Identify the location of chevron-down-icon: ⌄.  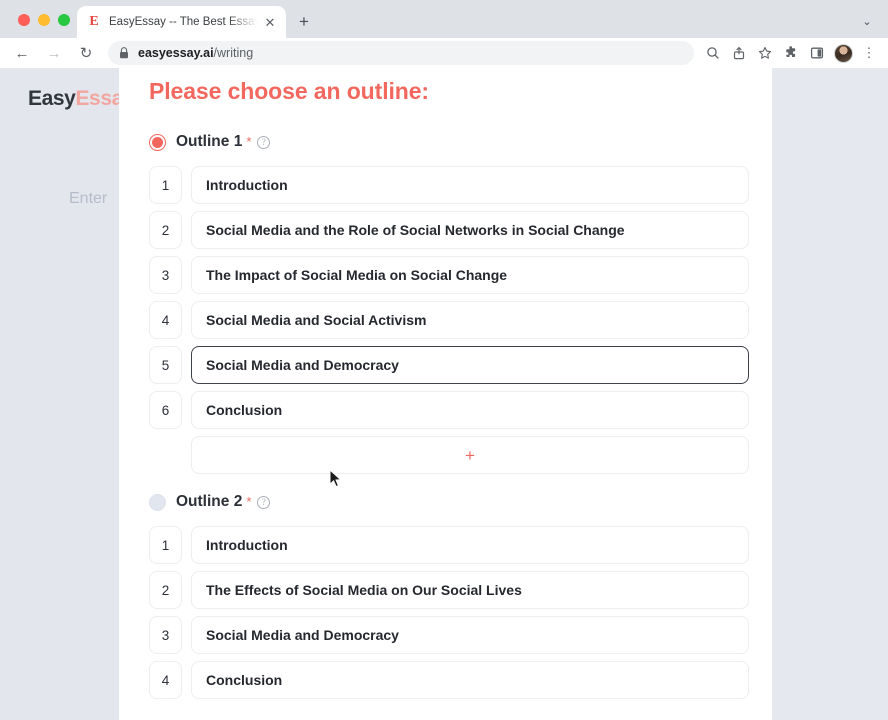
(867, 21).